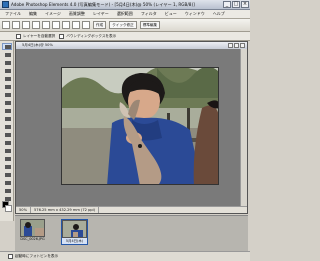 The image size is (320, 261). I want to click on zoom-tool-icon, so click(7, 54).